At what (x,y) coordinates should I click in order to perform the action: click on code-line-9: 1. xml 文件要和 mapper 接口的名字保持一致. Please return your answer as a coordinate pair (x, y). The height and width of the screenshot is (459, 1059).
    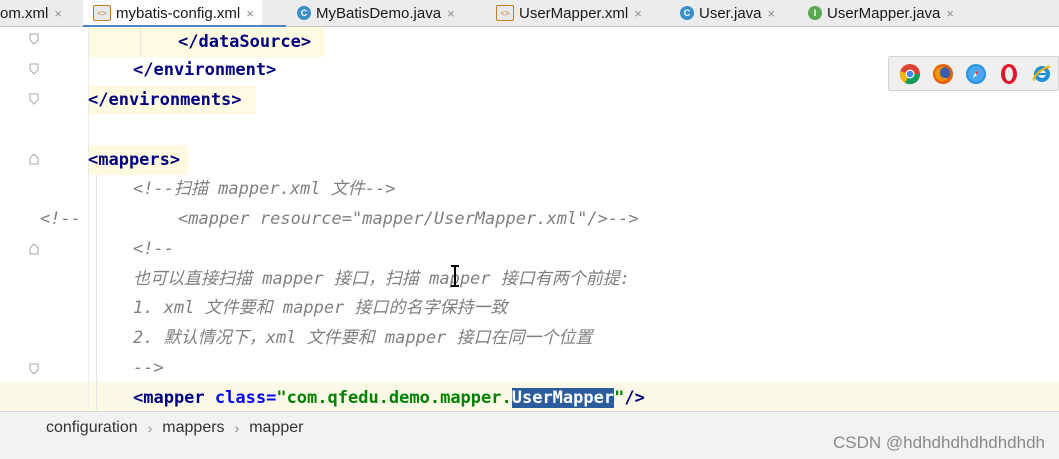
    Looking at the image, I should click on (320, 308).